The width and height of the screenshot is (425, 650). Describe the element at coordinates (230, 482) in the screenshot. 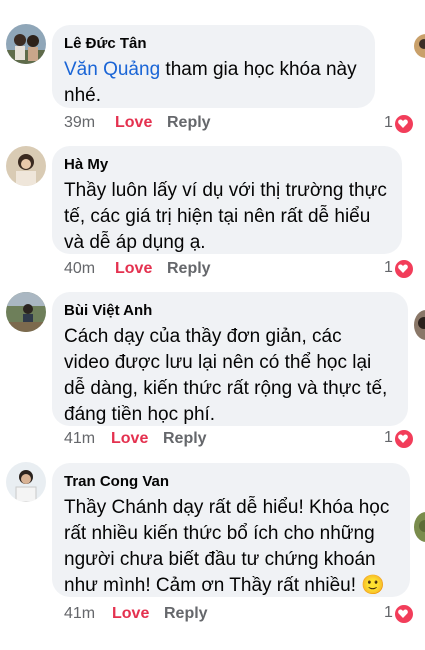

I see `comment-author: Tran Cong Van` at that location.